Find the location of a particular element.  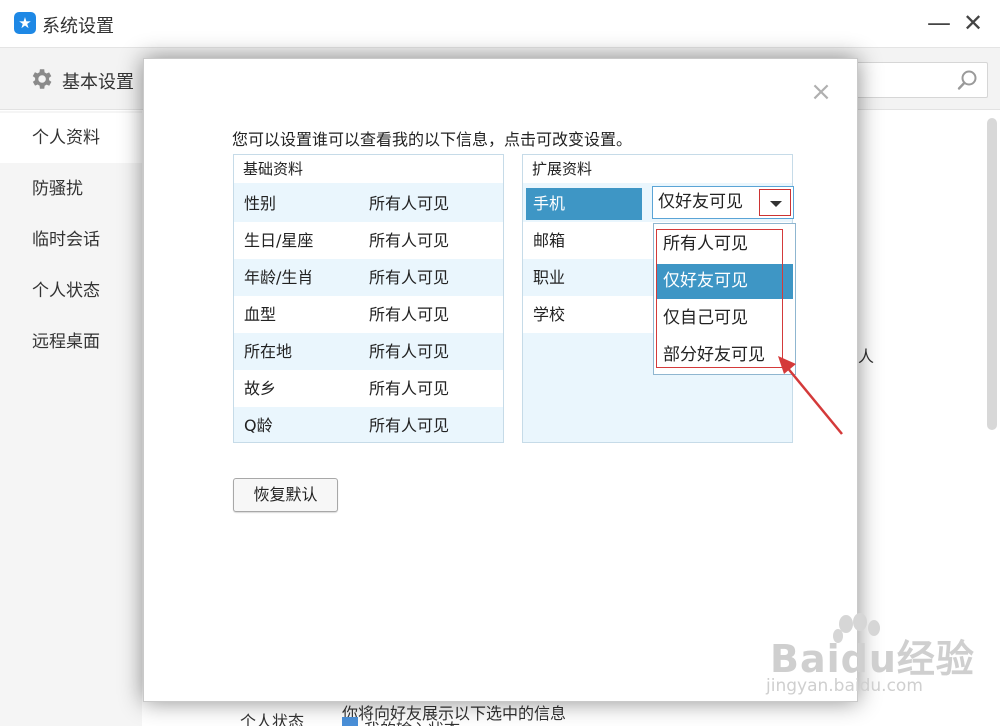

visibility-dropdown: 仅好友可见 is located at coordinates (723, 202).